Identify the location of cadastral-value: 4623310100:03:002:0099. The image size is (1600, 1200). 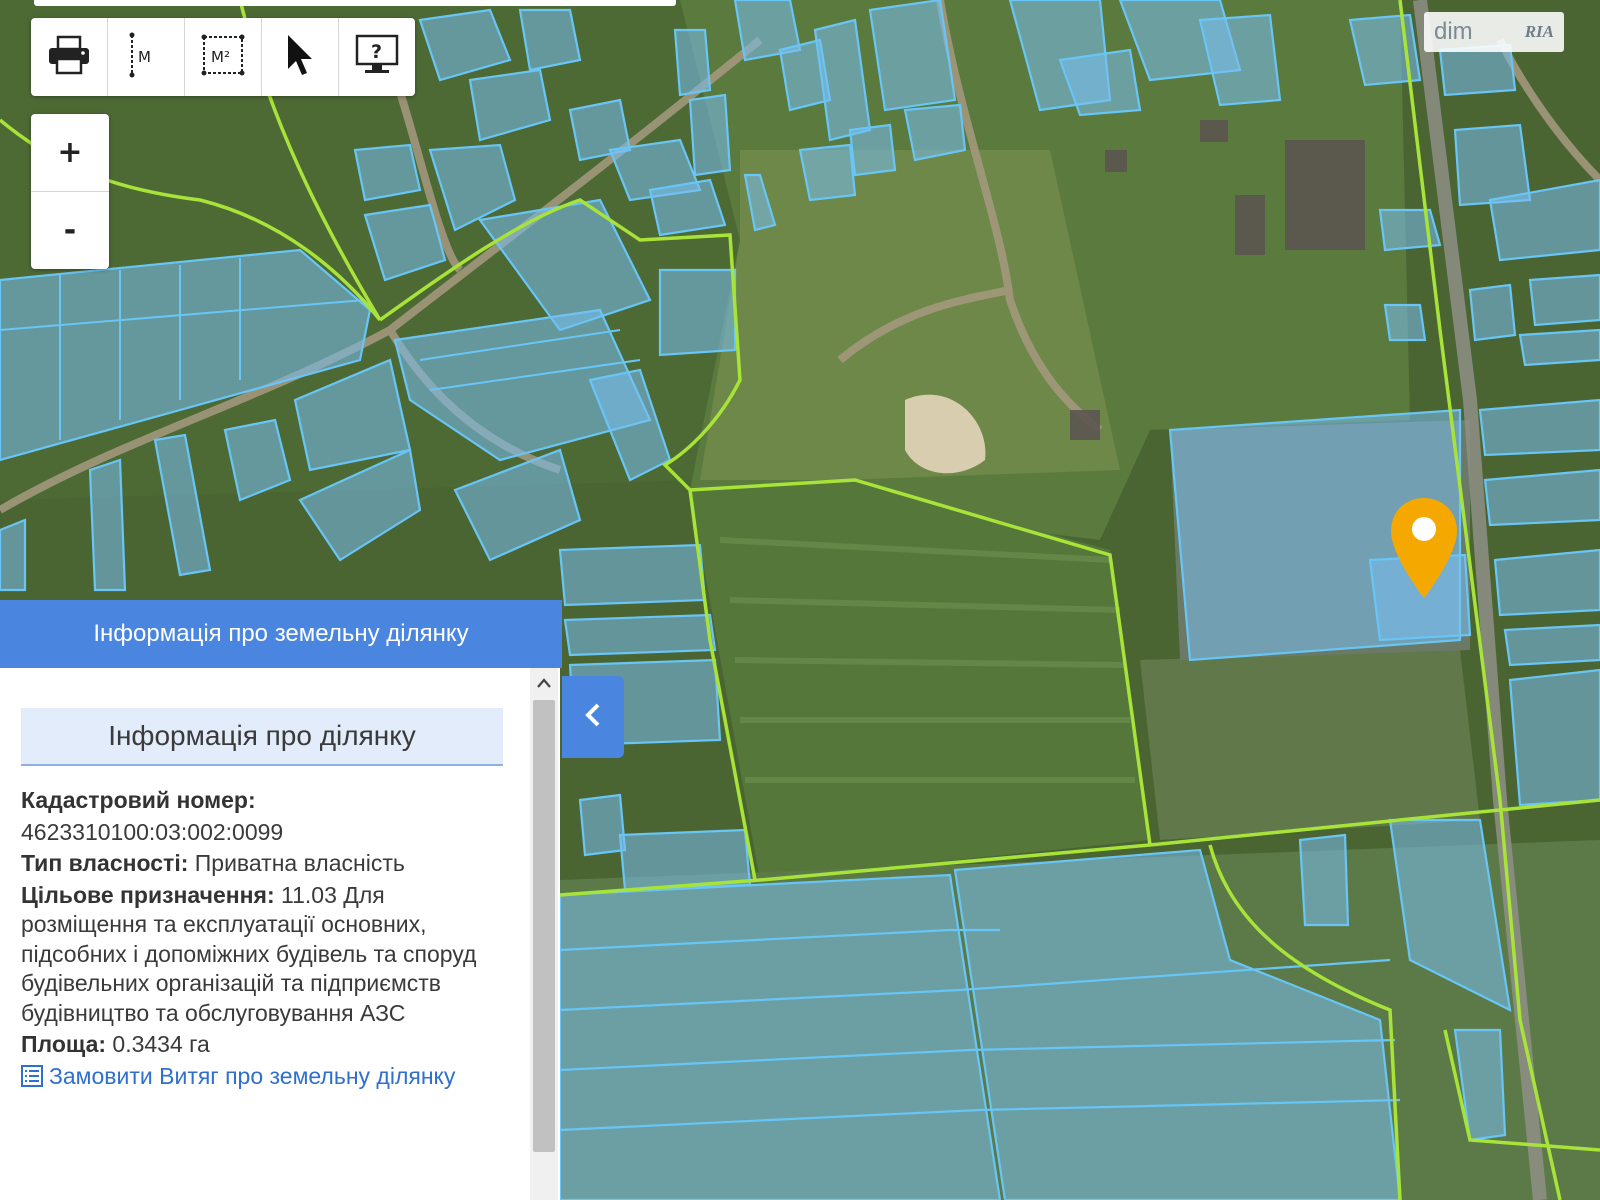
(152, 831).